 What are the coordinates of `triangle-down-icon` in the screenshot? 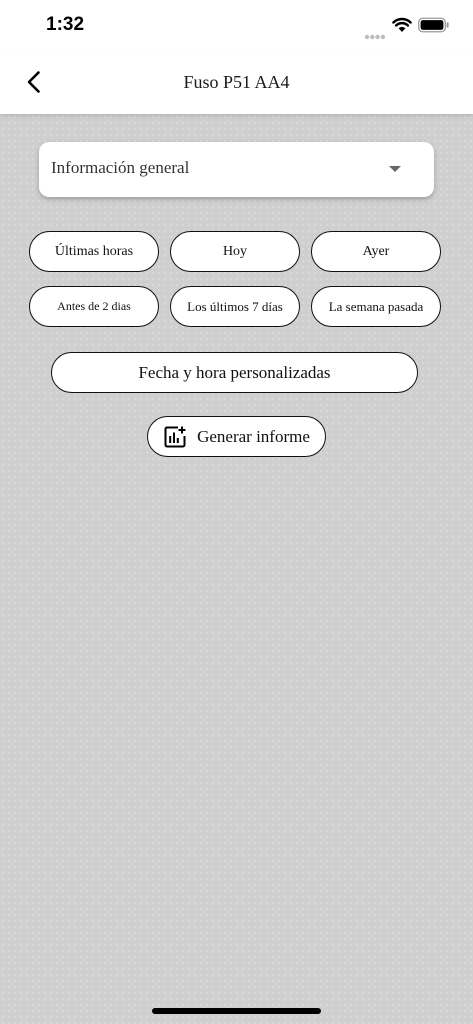 It's located at (395, 169).